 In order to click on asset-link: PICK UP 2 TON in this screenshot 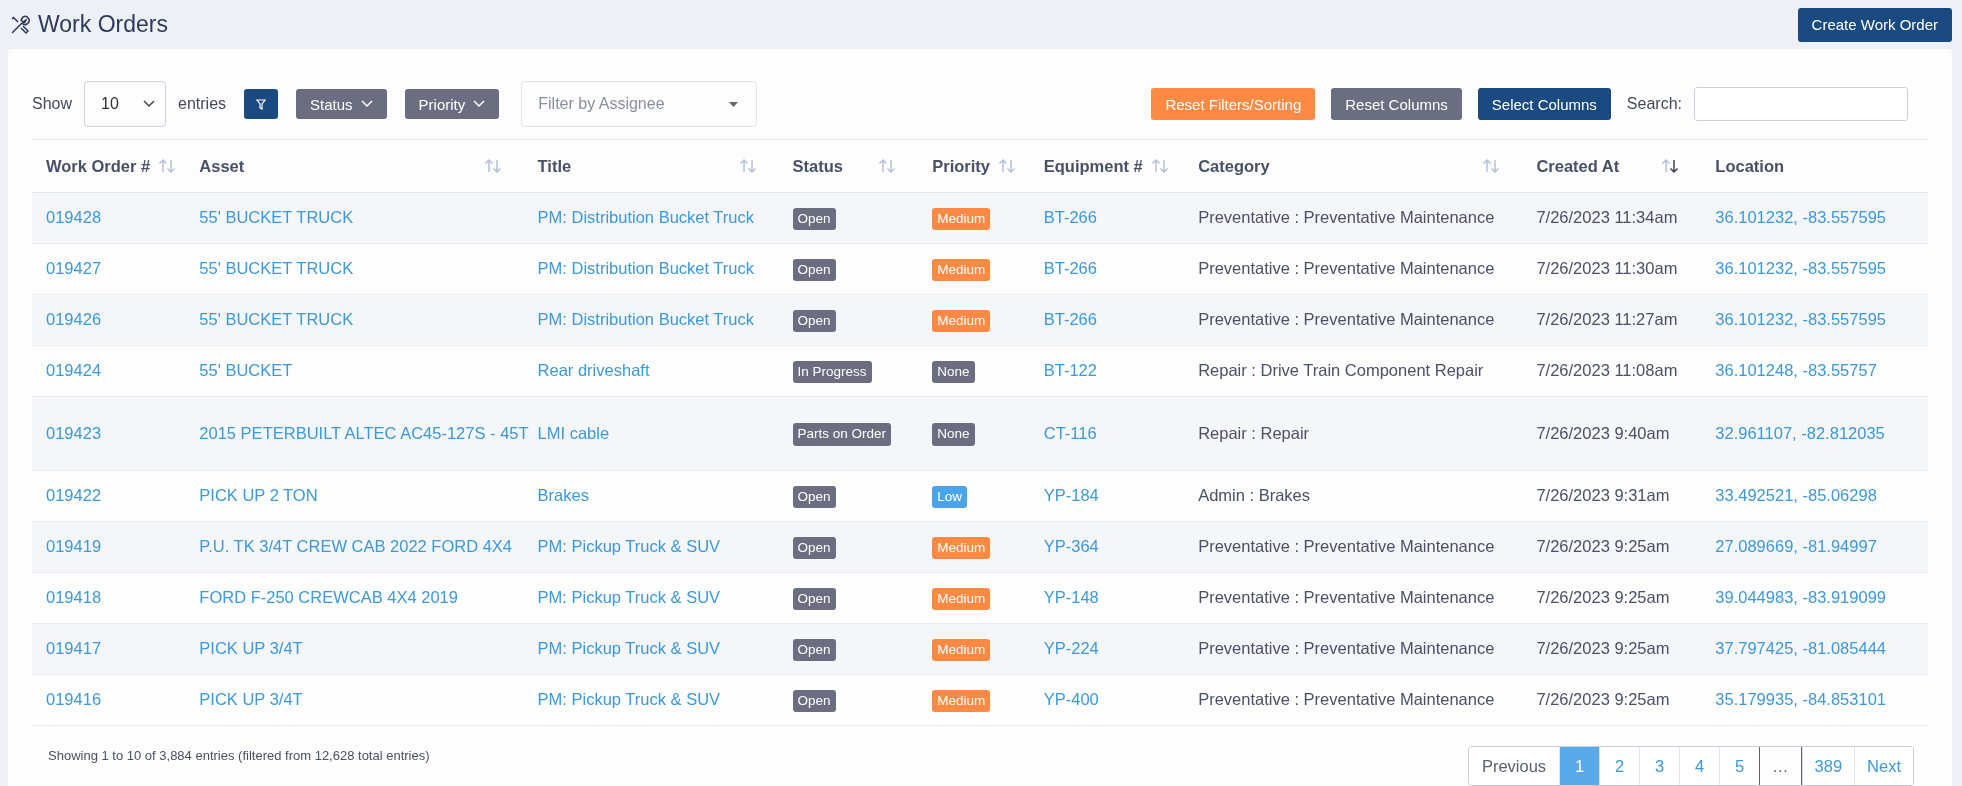, I will do `click(258, 495)`.